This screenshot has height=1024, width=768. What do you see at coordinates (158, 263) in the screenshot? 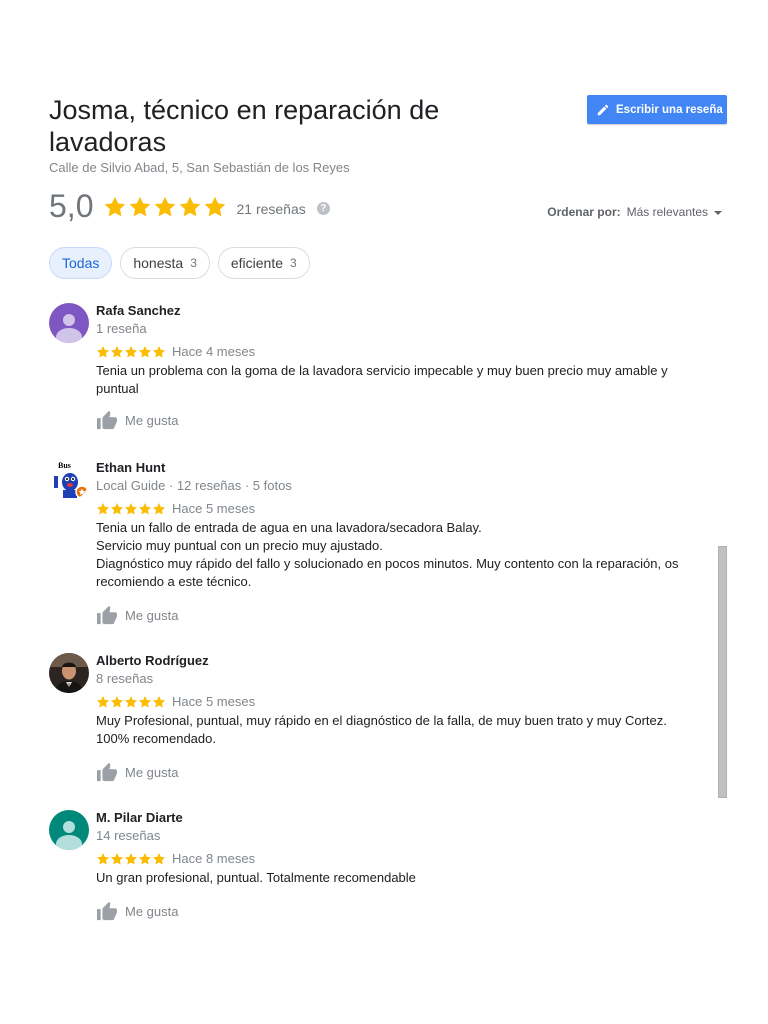
I see `chip-label: honesta` at bounding box center [158, 263].